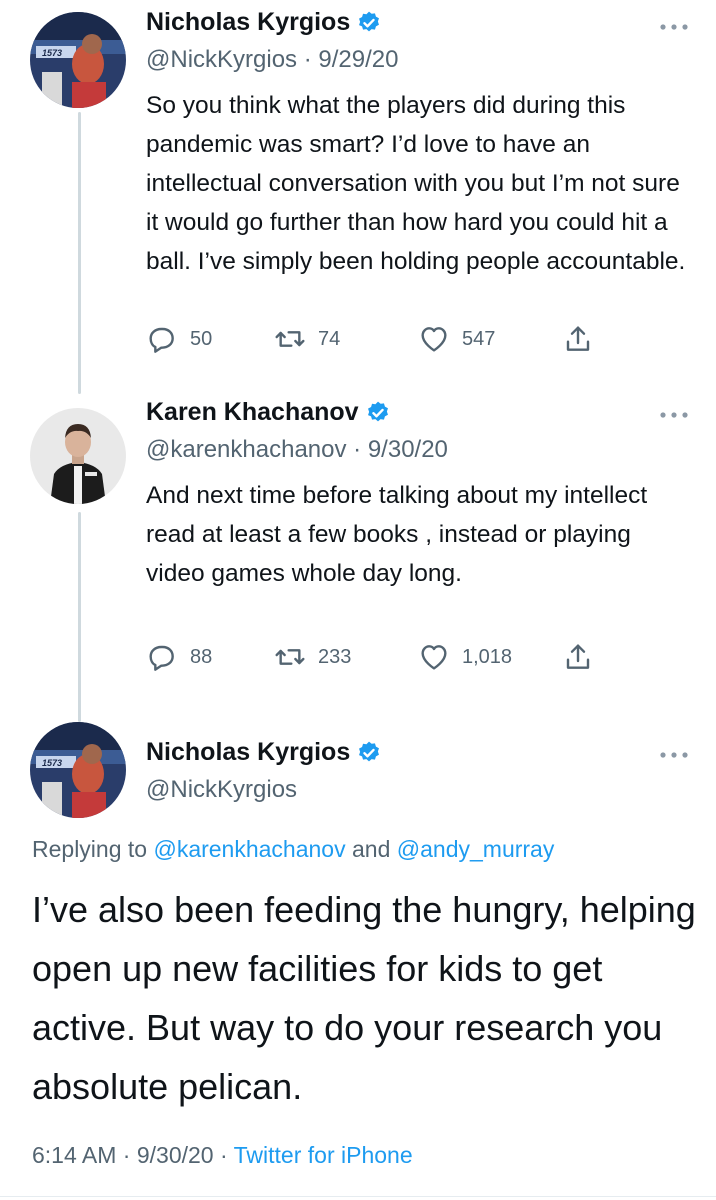 The width and height of the screenshot is (716, 1200). I want to click on tweet-time: 6:14 AM, so click(74, 1155).